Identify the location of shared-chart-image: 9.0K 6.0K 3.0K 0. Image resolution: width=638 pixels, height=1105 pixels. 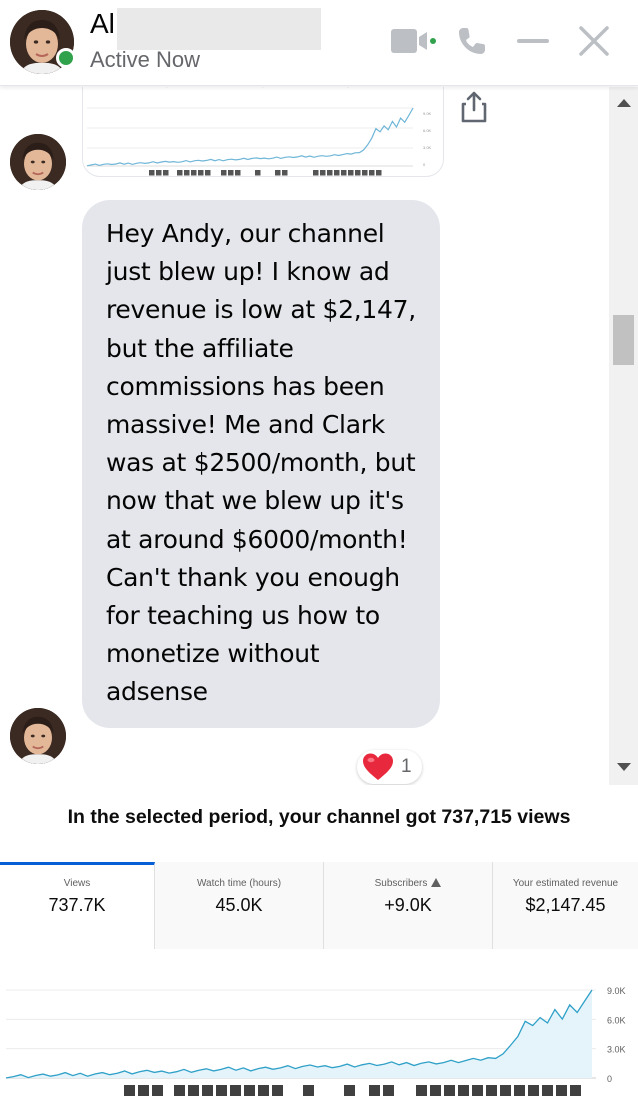
(263, 132).